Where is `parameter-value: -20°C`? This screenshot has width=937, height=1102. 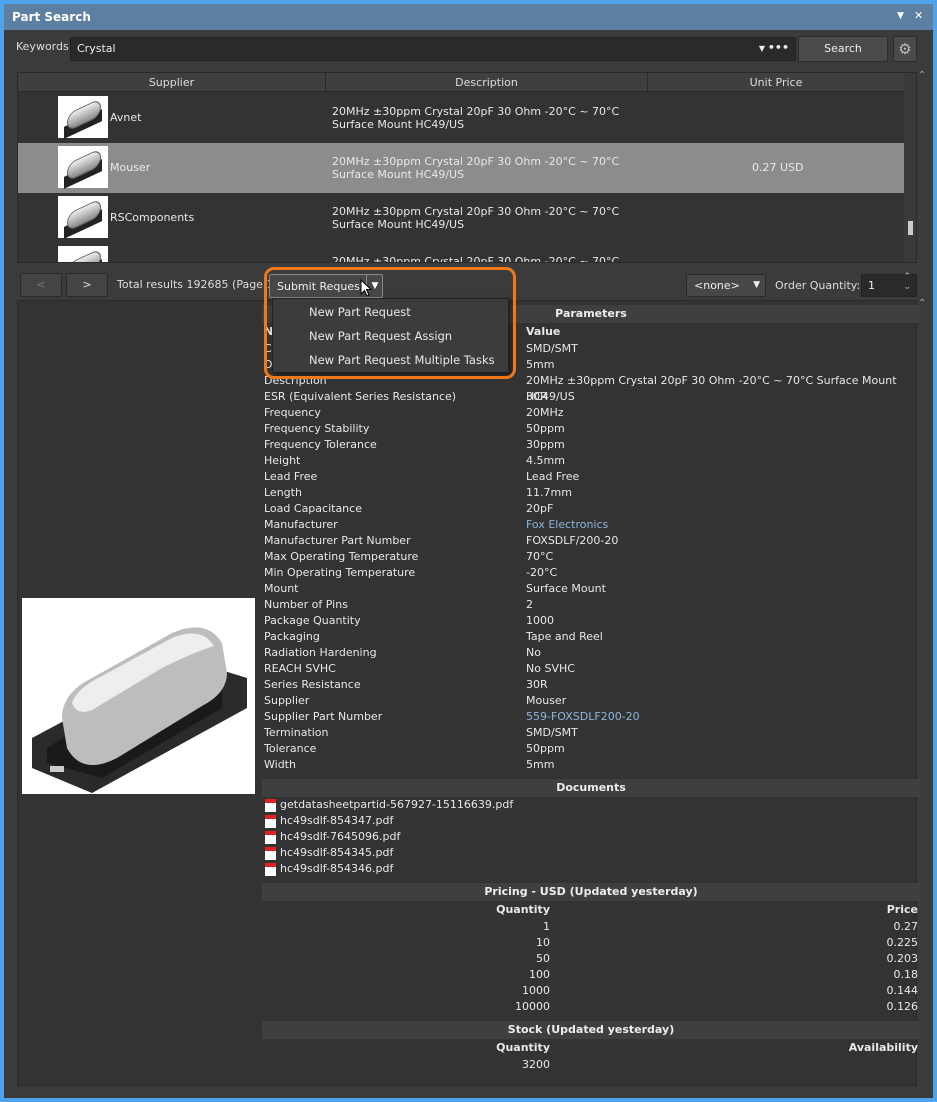
parameter-value: -20°C is located at coordinates (542, 572).